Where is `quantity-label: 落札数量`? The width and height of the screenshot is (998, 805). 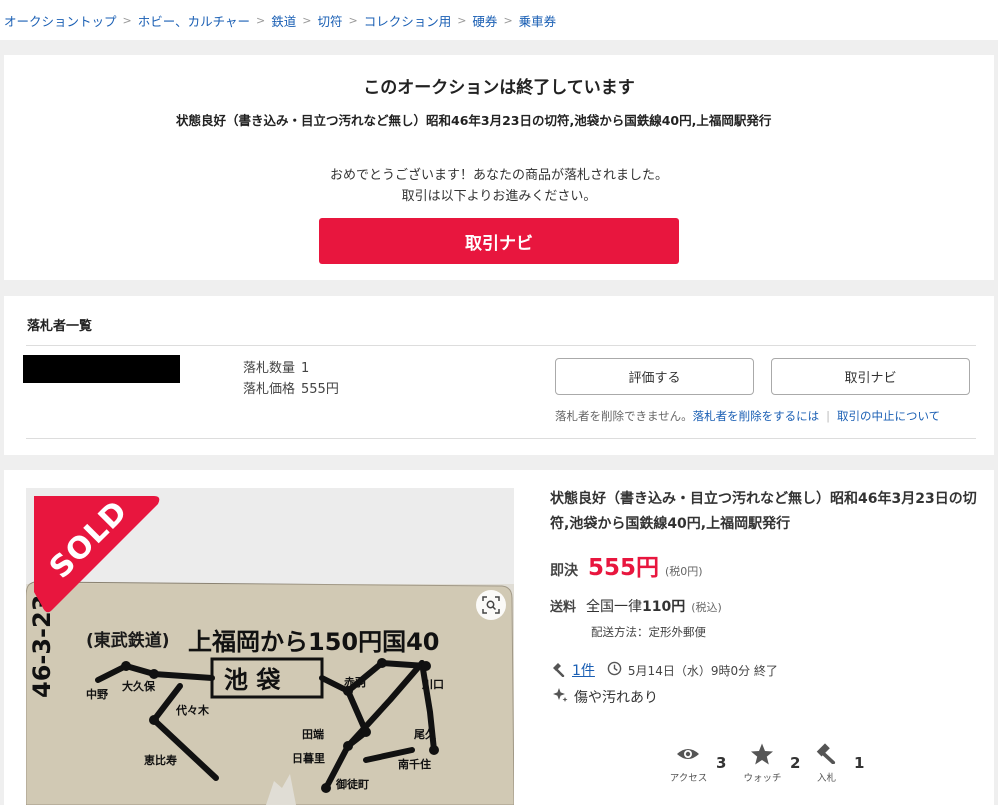
quantity-label: 落札数量 is located at coordinates (269, 368).